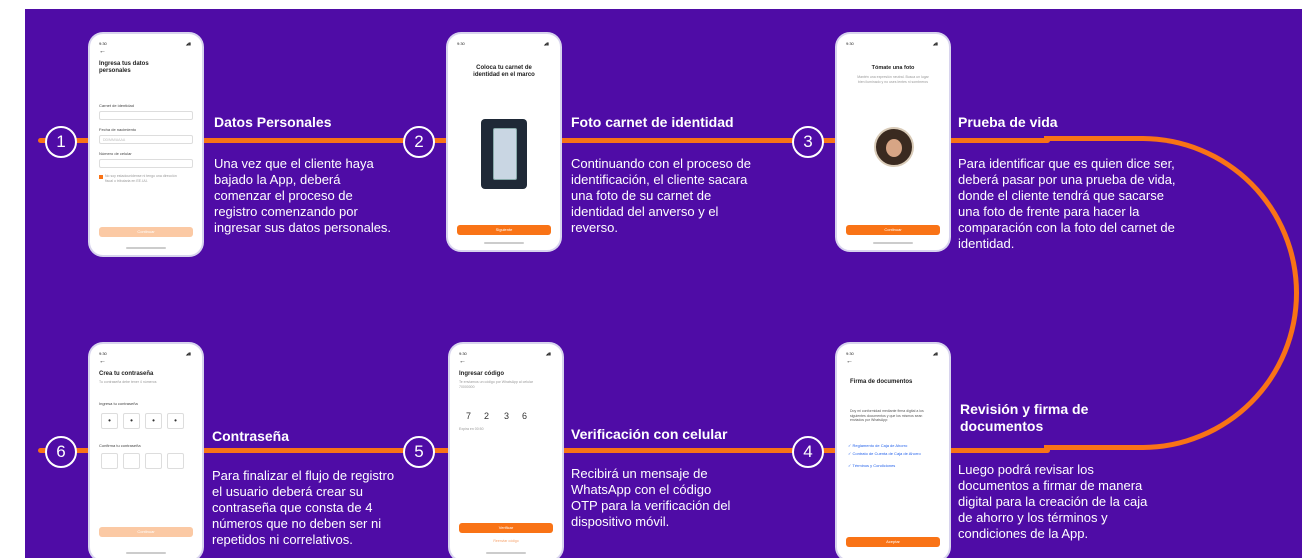 This screenshot has height=558, width=1302. What do you see at coordinates (652, 122) in the screenshot?
I see `step-title-2: Foto carnet de identidad` at bounding box center [652, 122].